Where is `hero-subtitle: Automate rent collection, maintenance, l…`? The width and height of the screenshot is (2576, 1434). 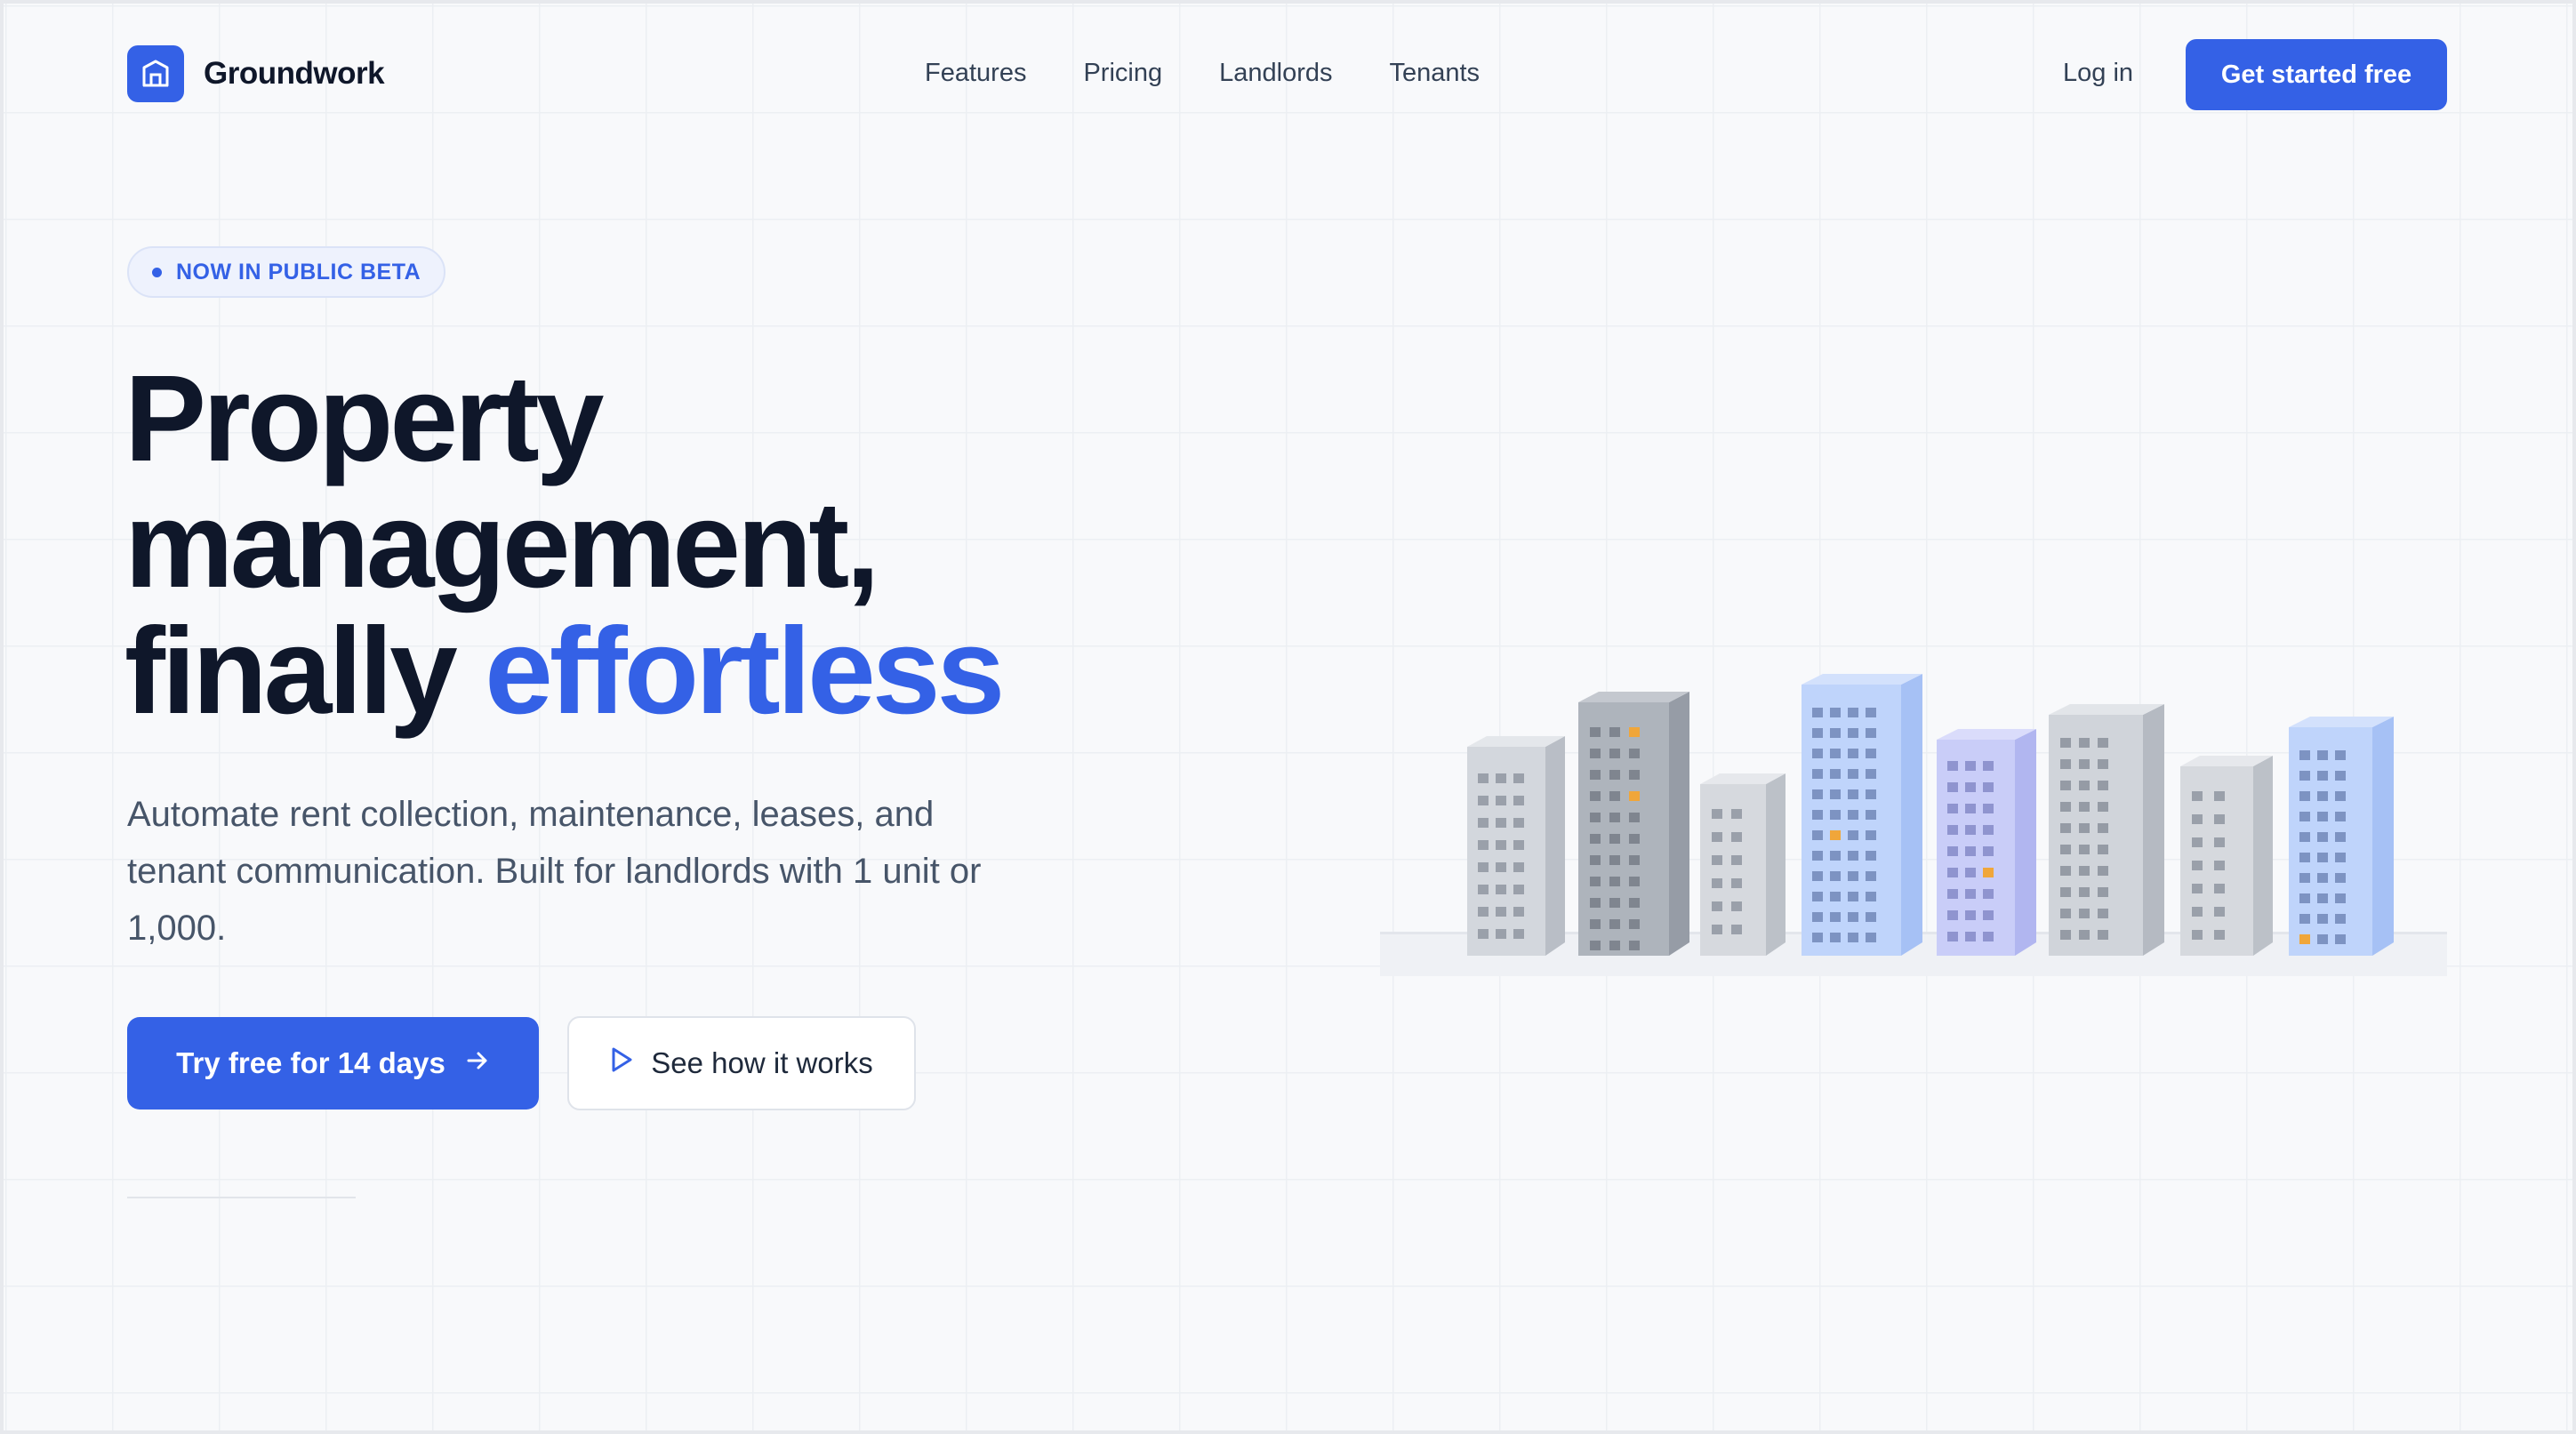 hero-subtitle: Automate rent collection, maintenance, l… is located at coordinates (554, 872).